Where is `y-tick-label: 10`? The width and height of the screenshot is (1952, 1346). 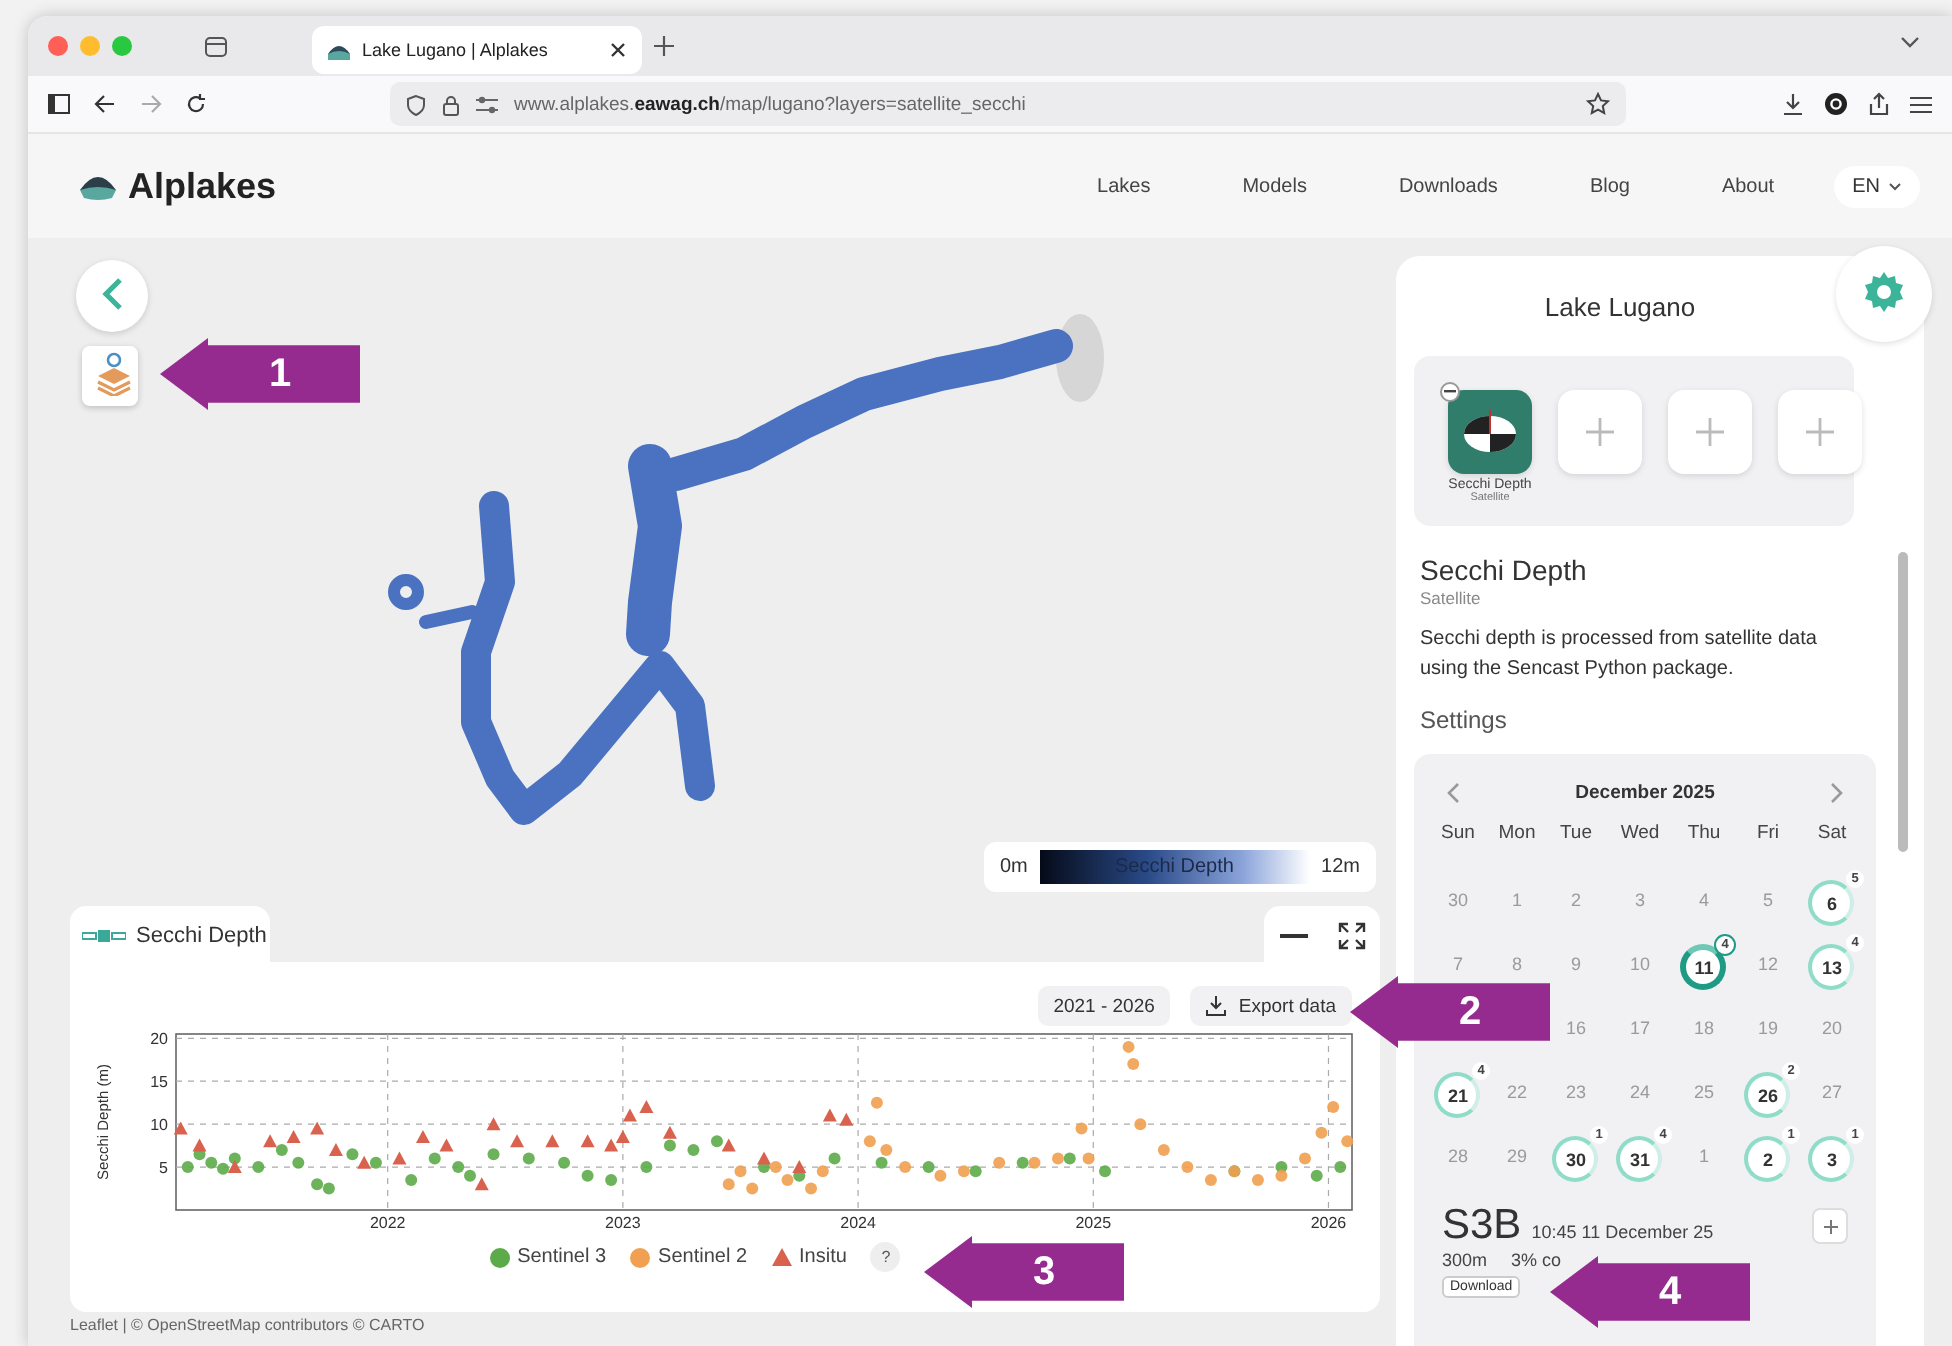 y-tick-label: 10 is located at coordinates (159, 1125).